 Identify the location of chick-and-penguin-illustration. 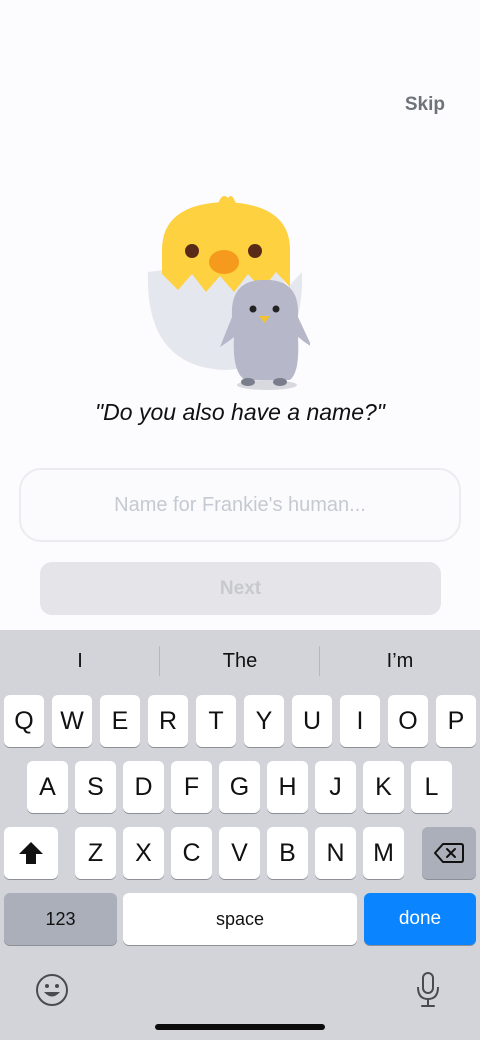
(228, 293).